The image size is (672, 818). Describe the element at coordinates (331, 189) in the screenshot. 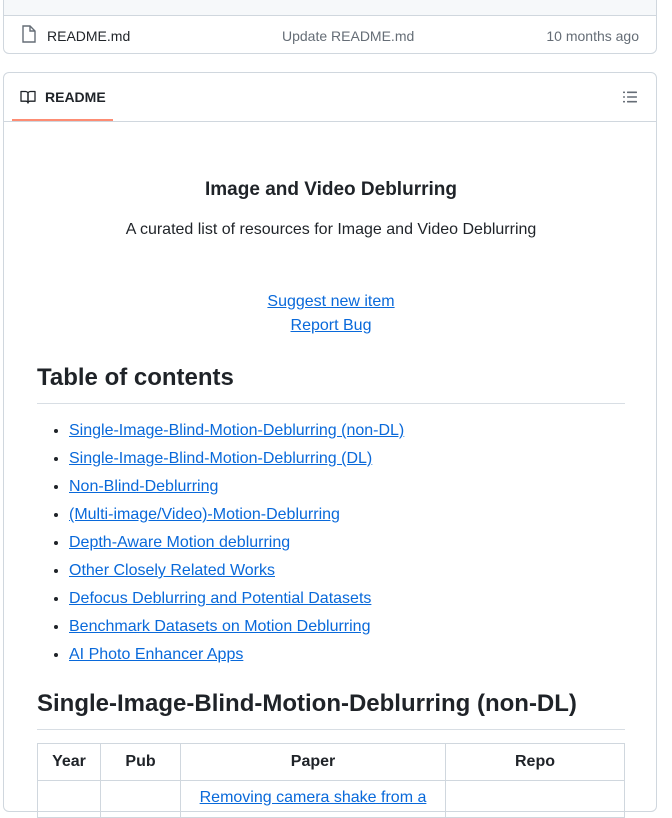

I see `readme-title: Image and Video Deblurring` at that location.